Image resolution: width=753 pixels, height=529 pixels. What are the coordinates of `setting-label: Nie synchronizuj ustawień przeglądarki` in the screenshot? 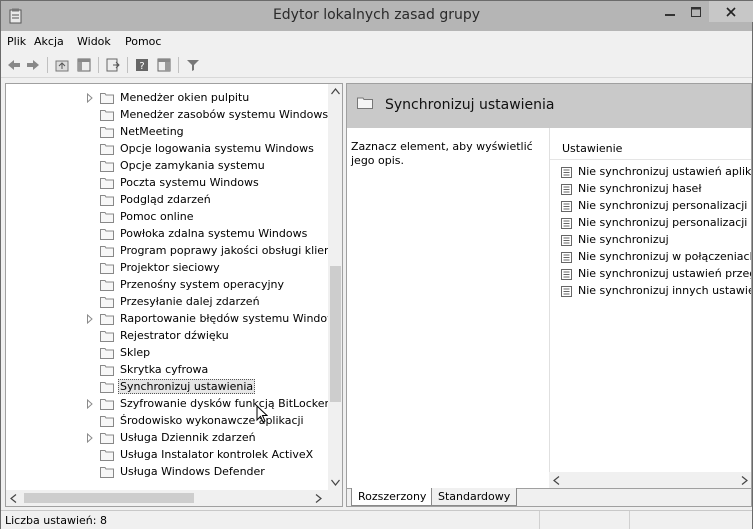 It's located at (664, 273).